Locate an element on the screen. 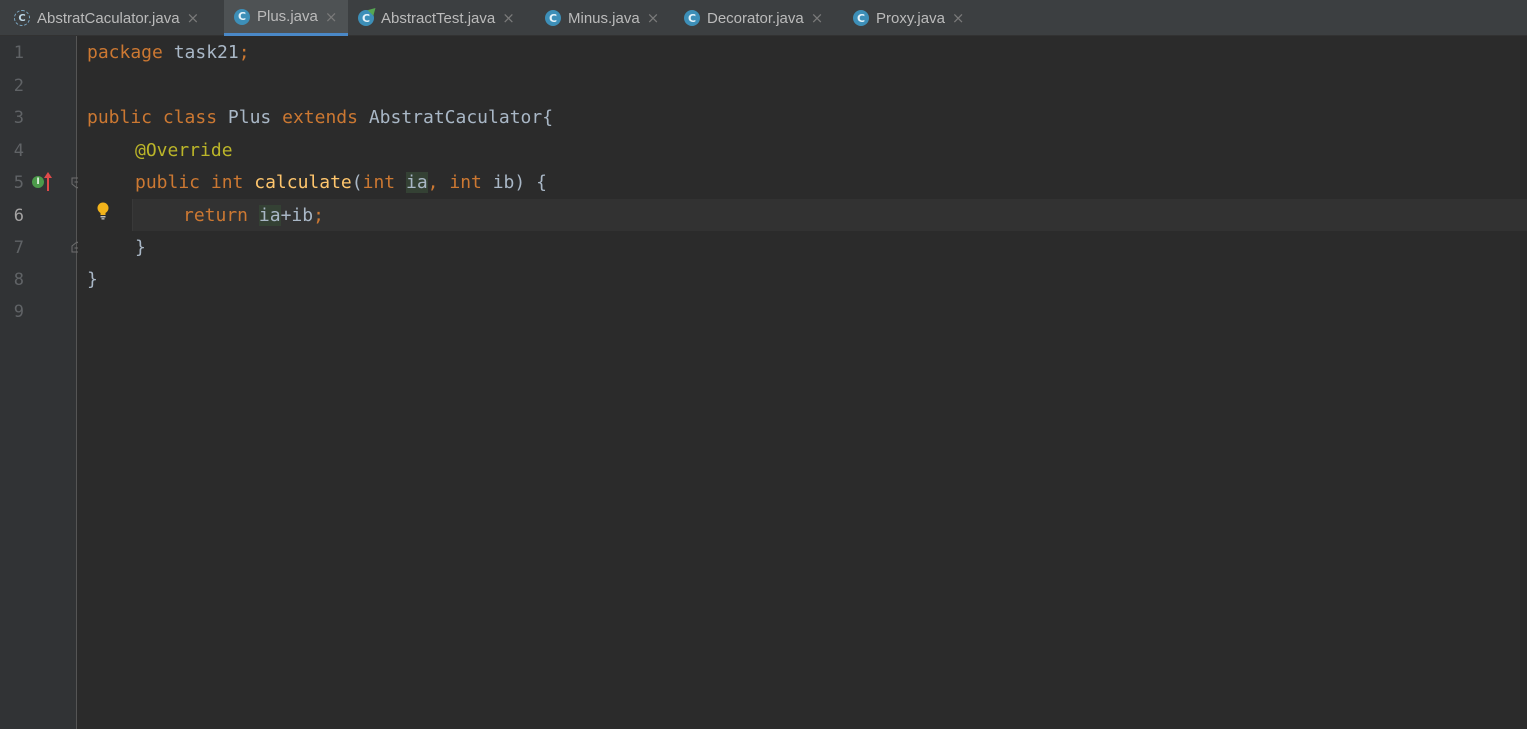 This screenshot has width=1527, height=729. keyword: extends is located at coordinates (320, 117).